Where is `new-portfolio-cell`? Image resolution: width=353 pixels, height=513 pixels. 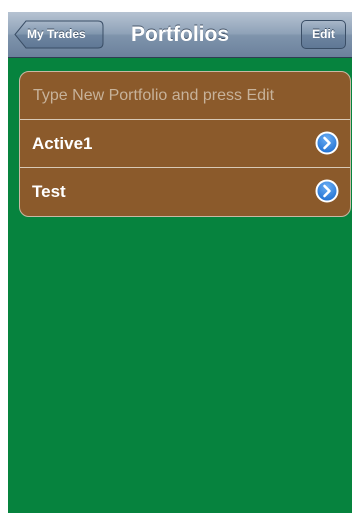
new-portfolio-cell is located at coordinates (185, 96).